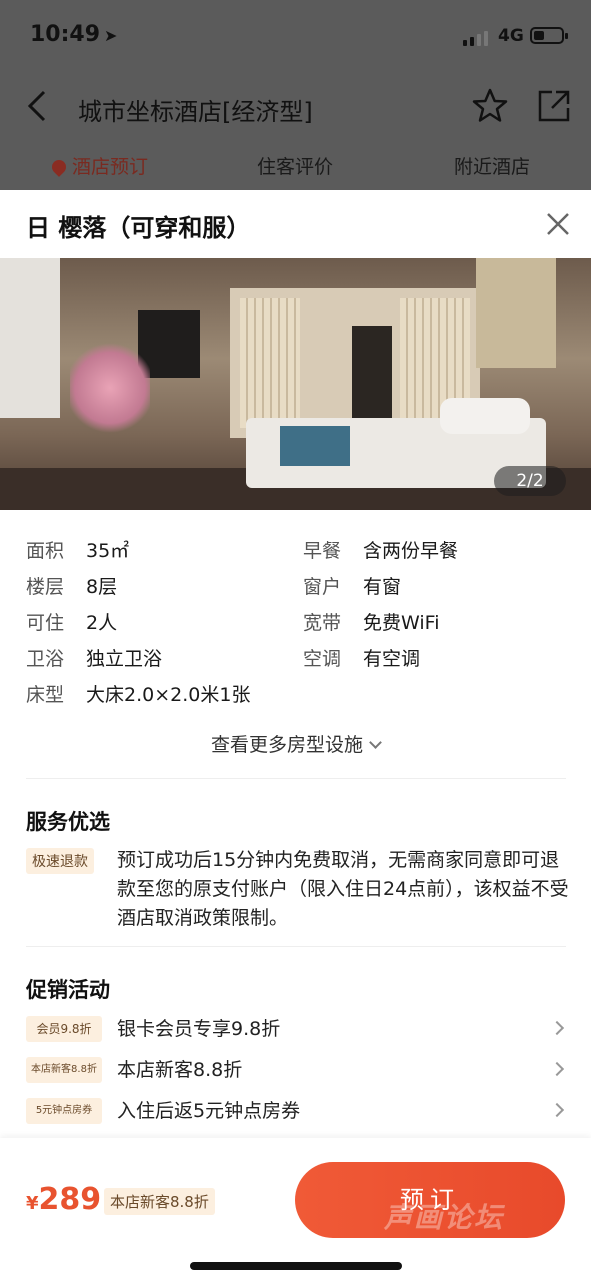  I want to click on page-backdrop: 10:49 ➤ 4G 城市坐标酒店[经济型] 酒店预订 住客评价 附近酒店, so click(295, 95).